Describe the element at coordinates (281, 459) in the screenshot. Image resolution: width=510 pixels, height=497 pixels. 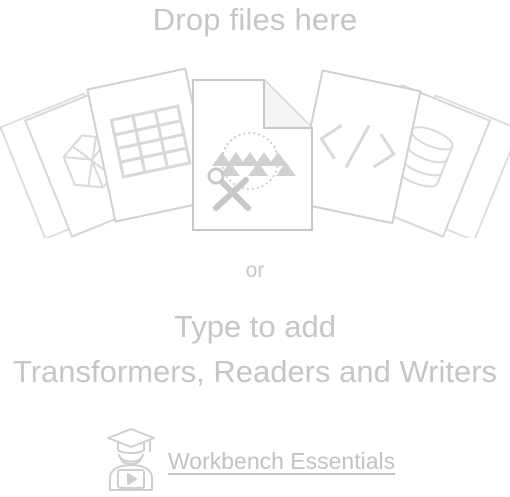
I see `workbench-essentials-link: Workbench Essentials` at that location.